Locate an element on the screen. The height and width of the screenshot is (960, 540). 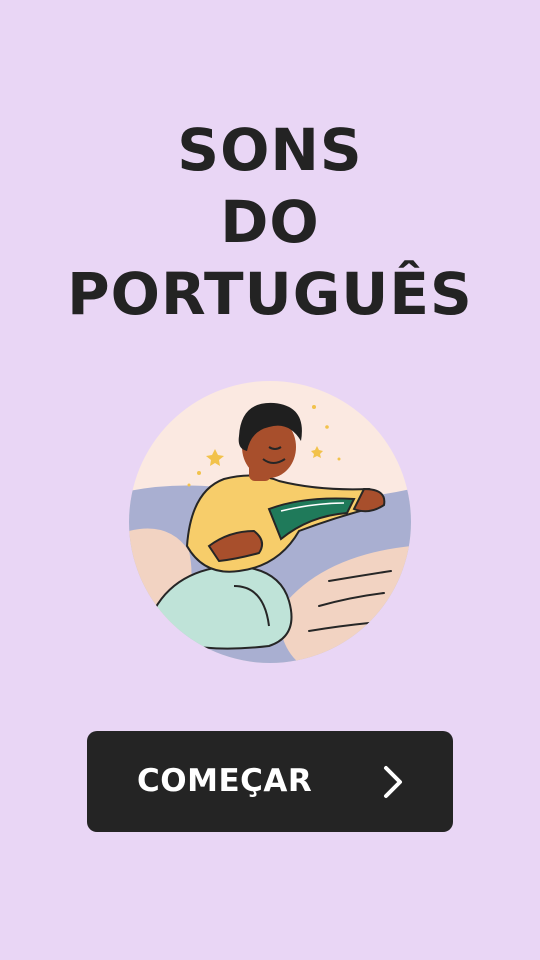
title-line-1: SONS is located at coordinates (270, 150).